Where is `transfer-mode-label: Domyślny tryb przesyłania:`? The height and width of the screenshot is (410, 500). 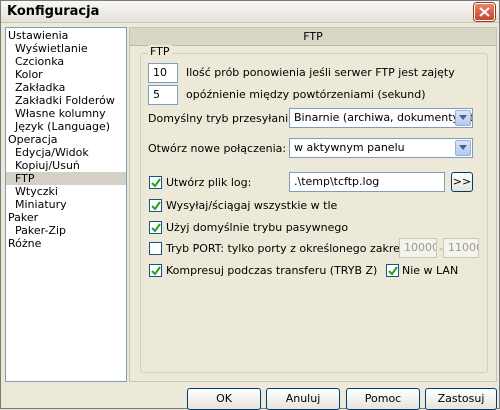
transfer-mode-label: Domyślny tryb przesyłania: is located at coordinates (223, 118).